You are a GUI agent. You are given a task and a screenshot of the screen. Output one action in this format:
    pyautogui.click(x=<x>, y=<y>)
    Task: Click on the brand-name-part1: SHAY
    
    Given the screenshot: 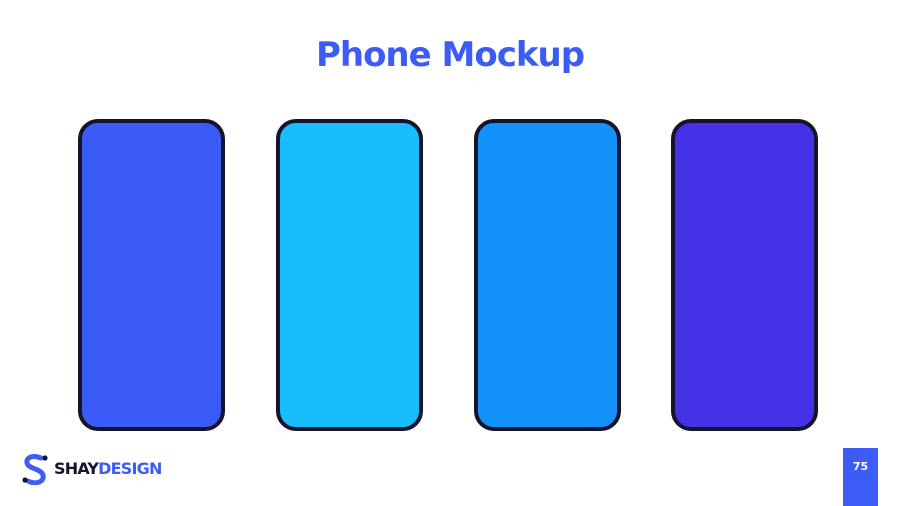 What is the action you would take?
    pyautogui.click(x=76, y=468)
    